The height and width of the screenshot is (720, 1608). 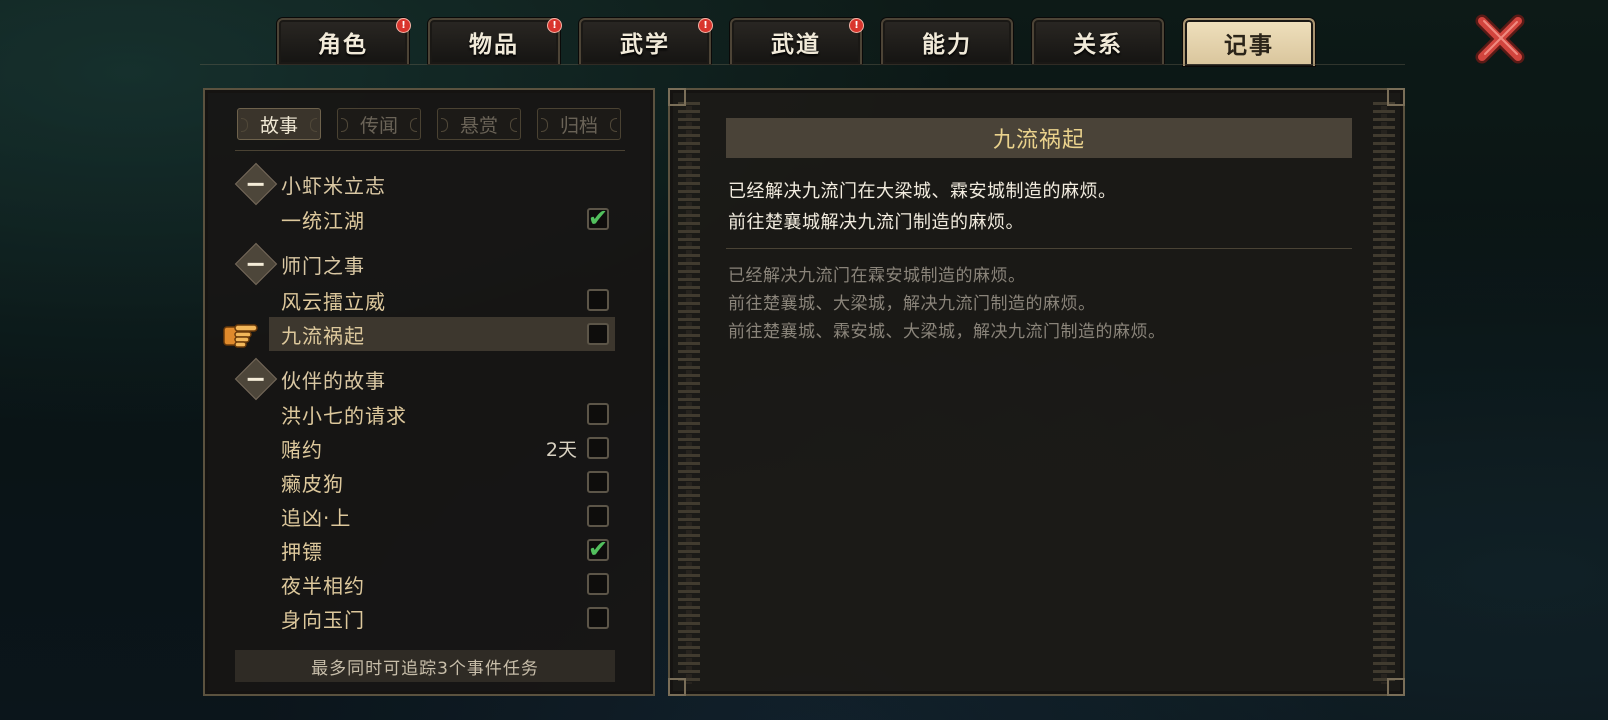 I want to click on quest-group-title: 小虾米立志, so click(x=333, y=185).